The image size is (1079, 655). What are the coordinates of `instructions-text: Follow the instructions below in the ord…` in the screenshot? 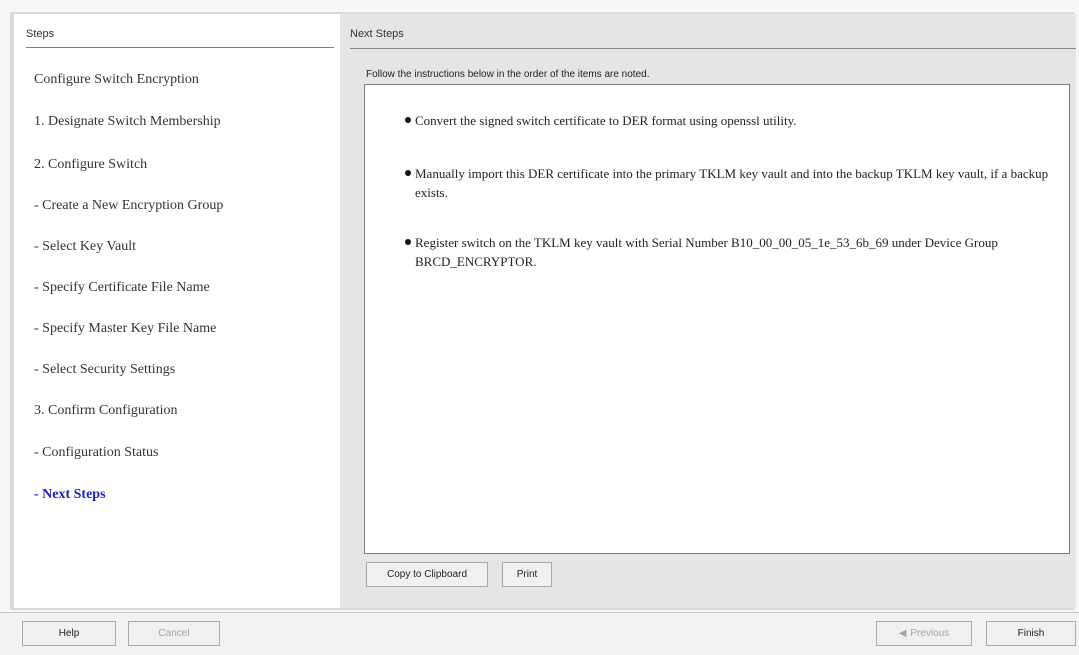 It's located at (508, 74).